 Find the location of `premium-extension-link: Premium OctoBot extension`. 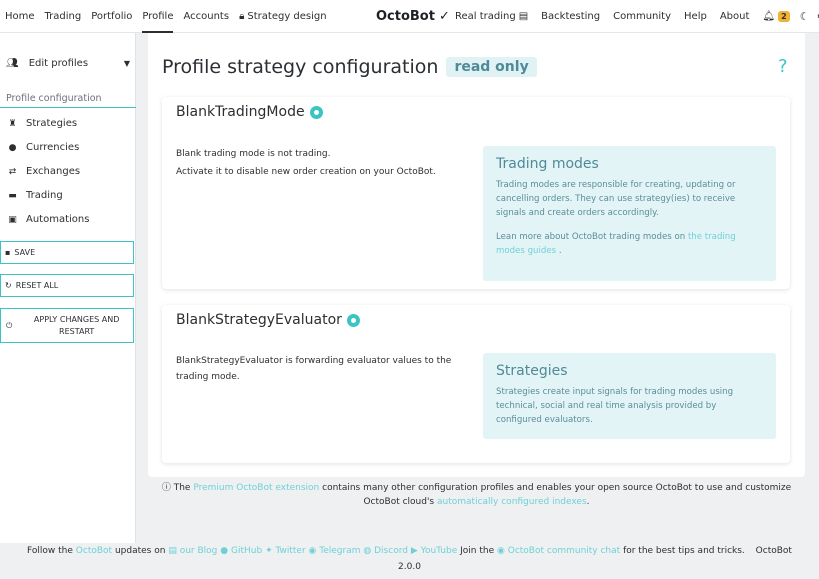

premium-extension-link: Premium OctoBot extension is located at coordinates (256, 488).